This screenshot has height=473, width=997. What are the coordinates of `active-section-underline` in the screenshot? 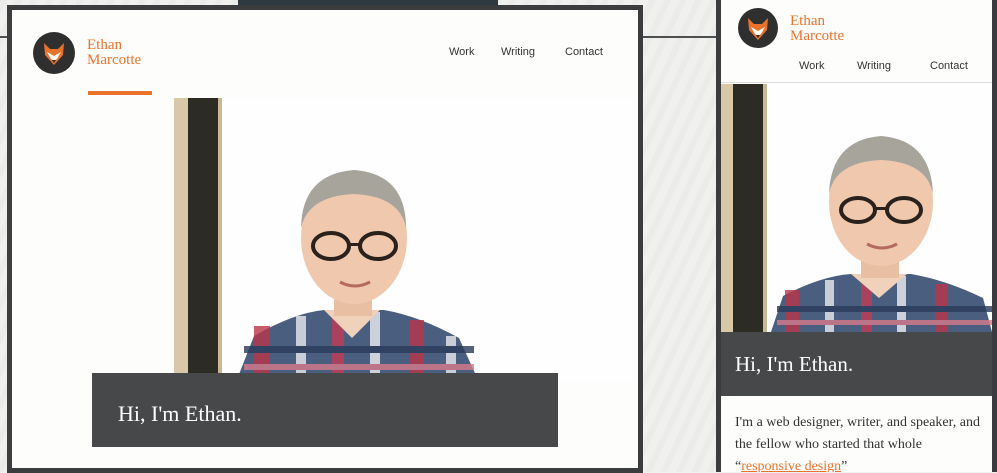 It's located at (120, 93).